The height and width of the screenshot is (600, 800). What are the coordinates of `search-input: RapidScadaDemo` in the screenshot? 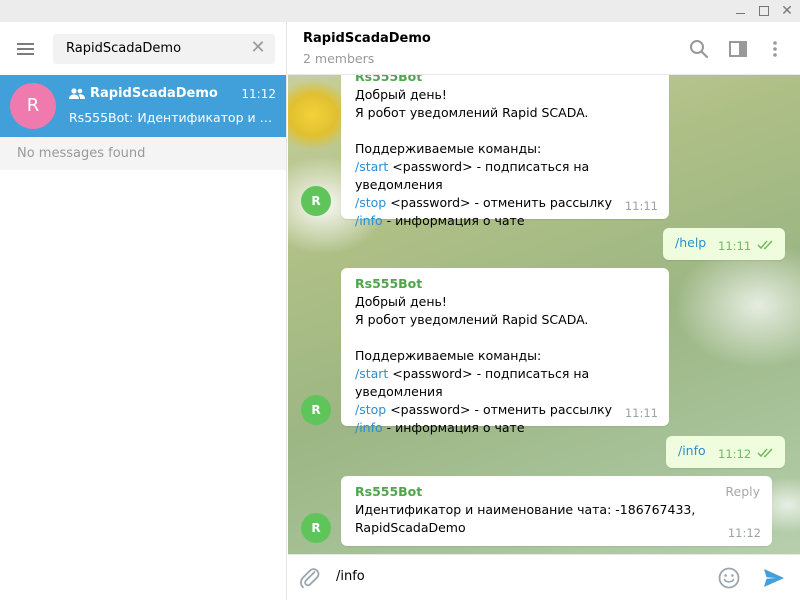 It's located at (123, 48).